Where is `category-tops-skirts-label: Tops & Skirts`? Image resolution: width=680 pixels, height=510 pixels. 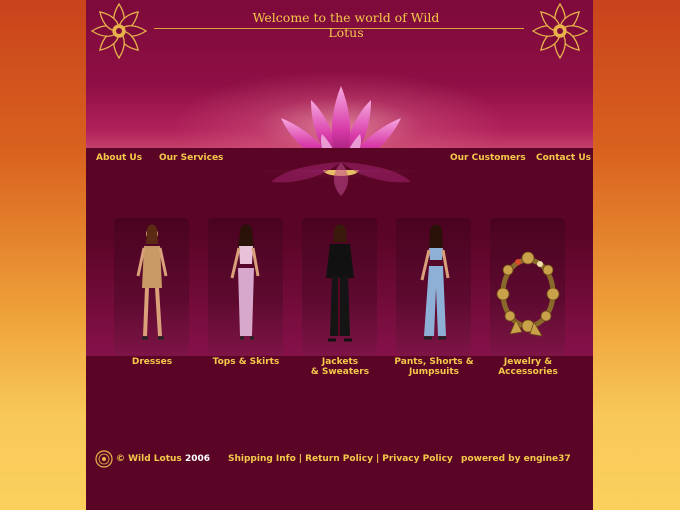 category-tops-skirts-label: Tops & Skirts is located at coordinates (246, 362).